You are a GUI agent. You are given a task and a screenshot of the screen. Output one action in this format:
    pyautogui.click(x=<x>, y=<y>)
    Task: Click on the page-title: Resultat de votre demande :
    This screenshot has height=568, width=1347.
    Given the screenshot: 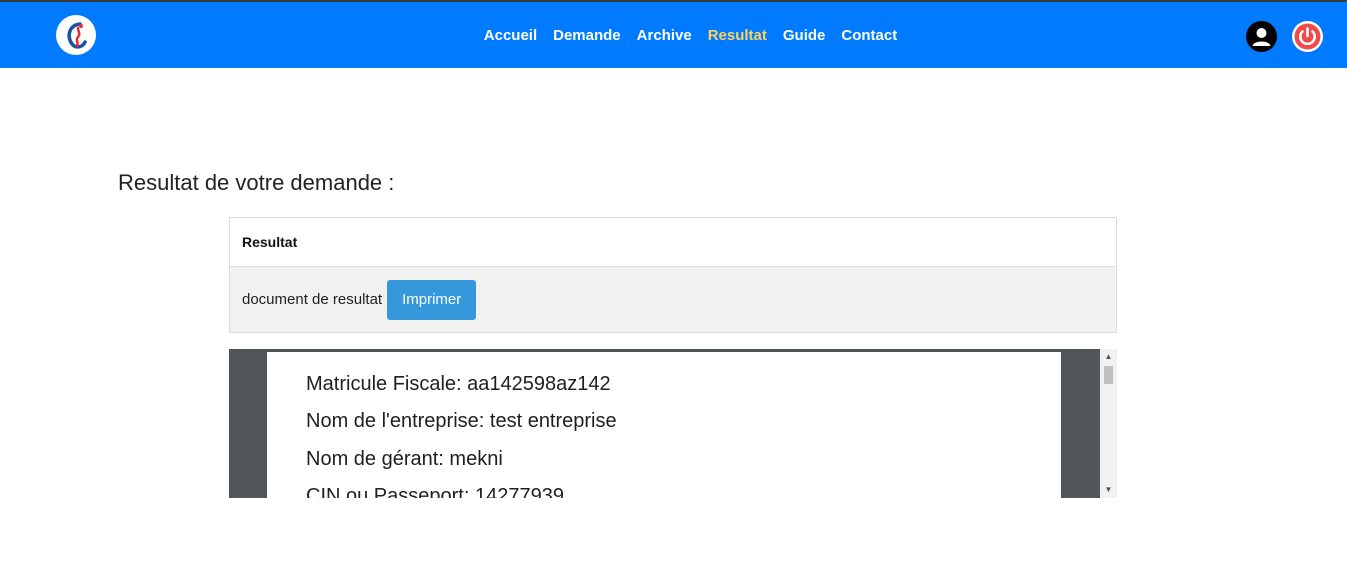 What is the action you would take?
    pyautogui.click(x=256, y=182)
    